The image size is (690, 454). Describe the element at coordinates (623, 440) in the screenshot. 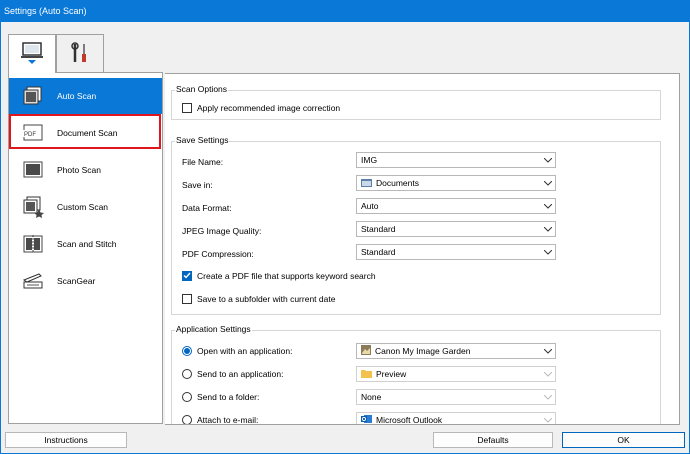

I see `ok-button: OK` at that location.